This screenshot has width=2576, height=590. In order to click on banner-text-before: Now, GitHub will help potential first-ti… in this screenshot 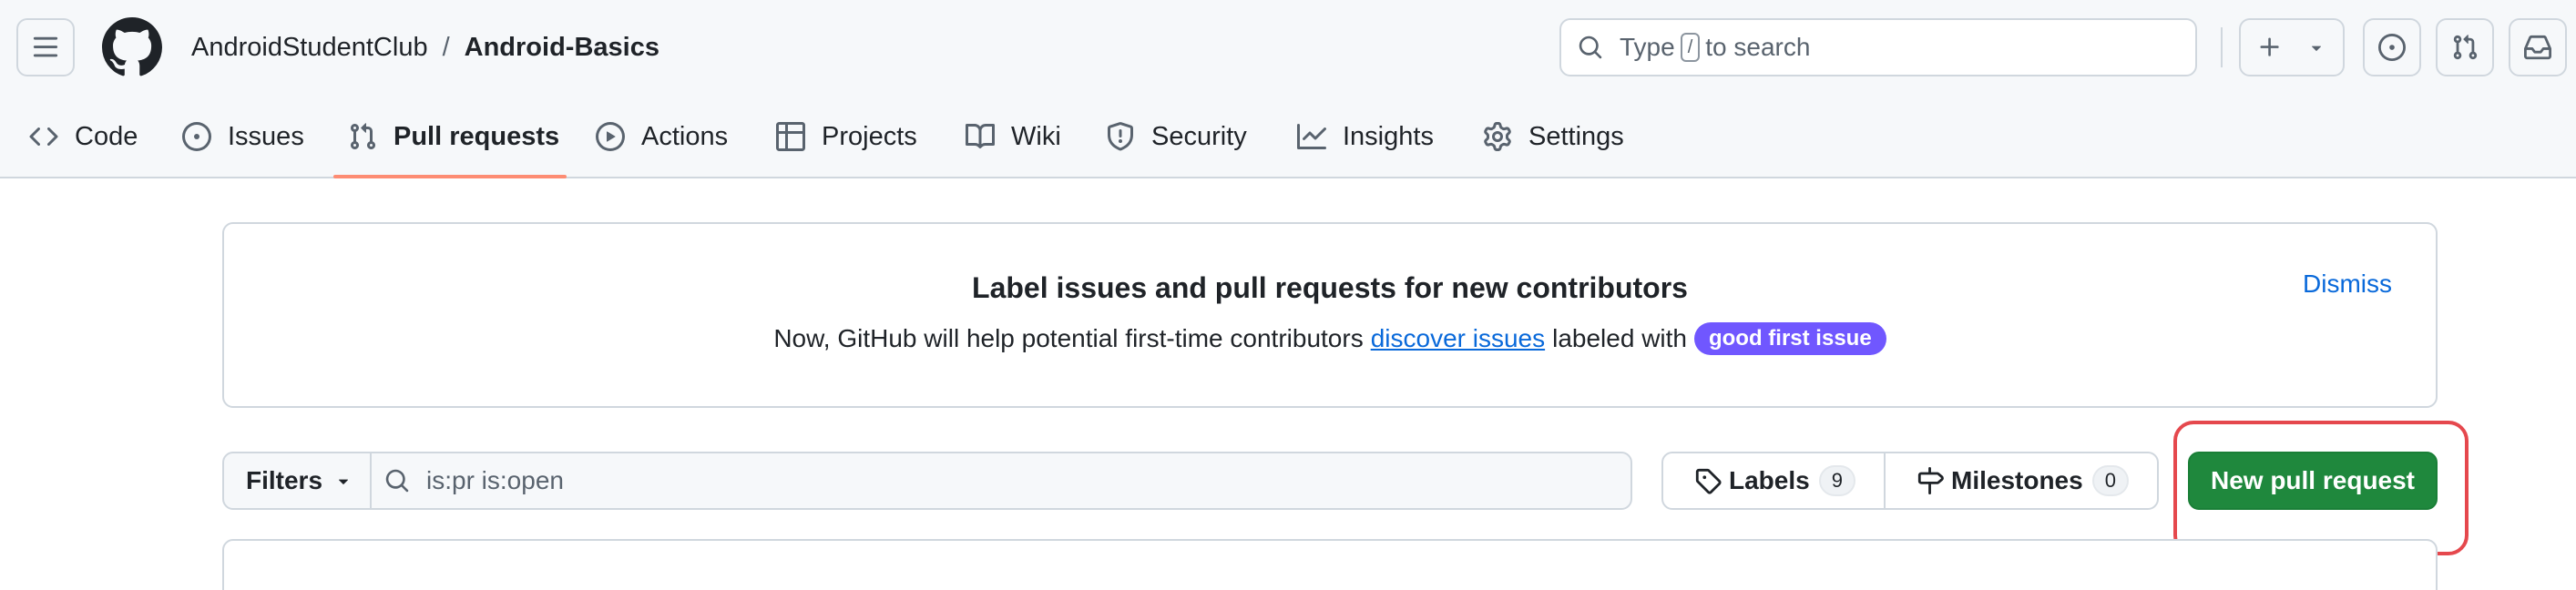, I will do `click(1068, 338)`.